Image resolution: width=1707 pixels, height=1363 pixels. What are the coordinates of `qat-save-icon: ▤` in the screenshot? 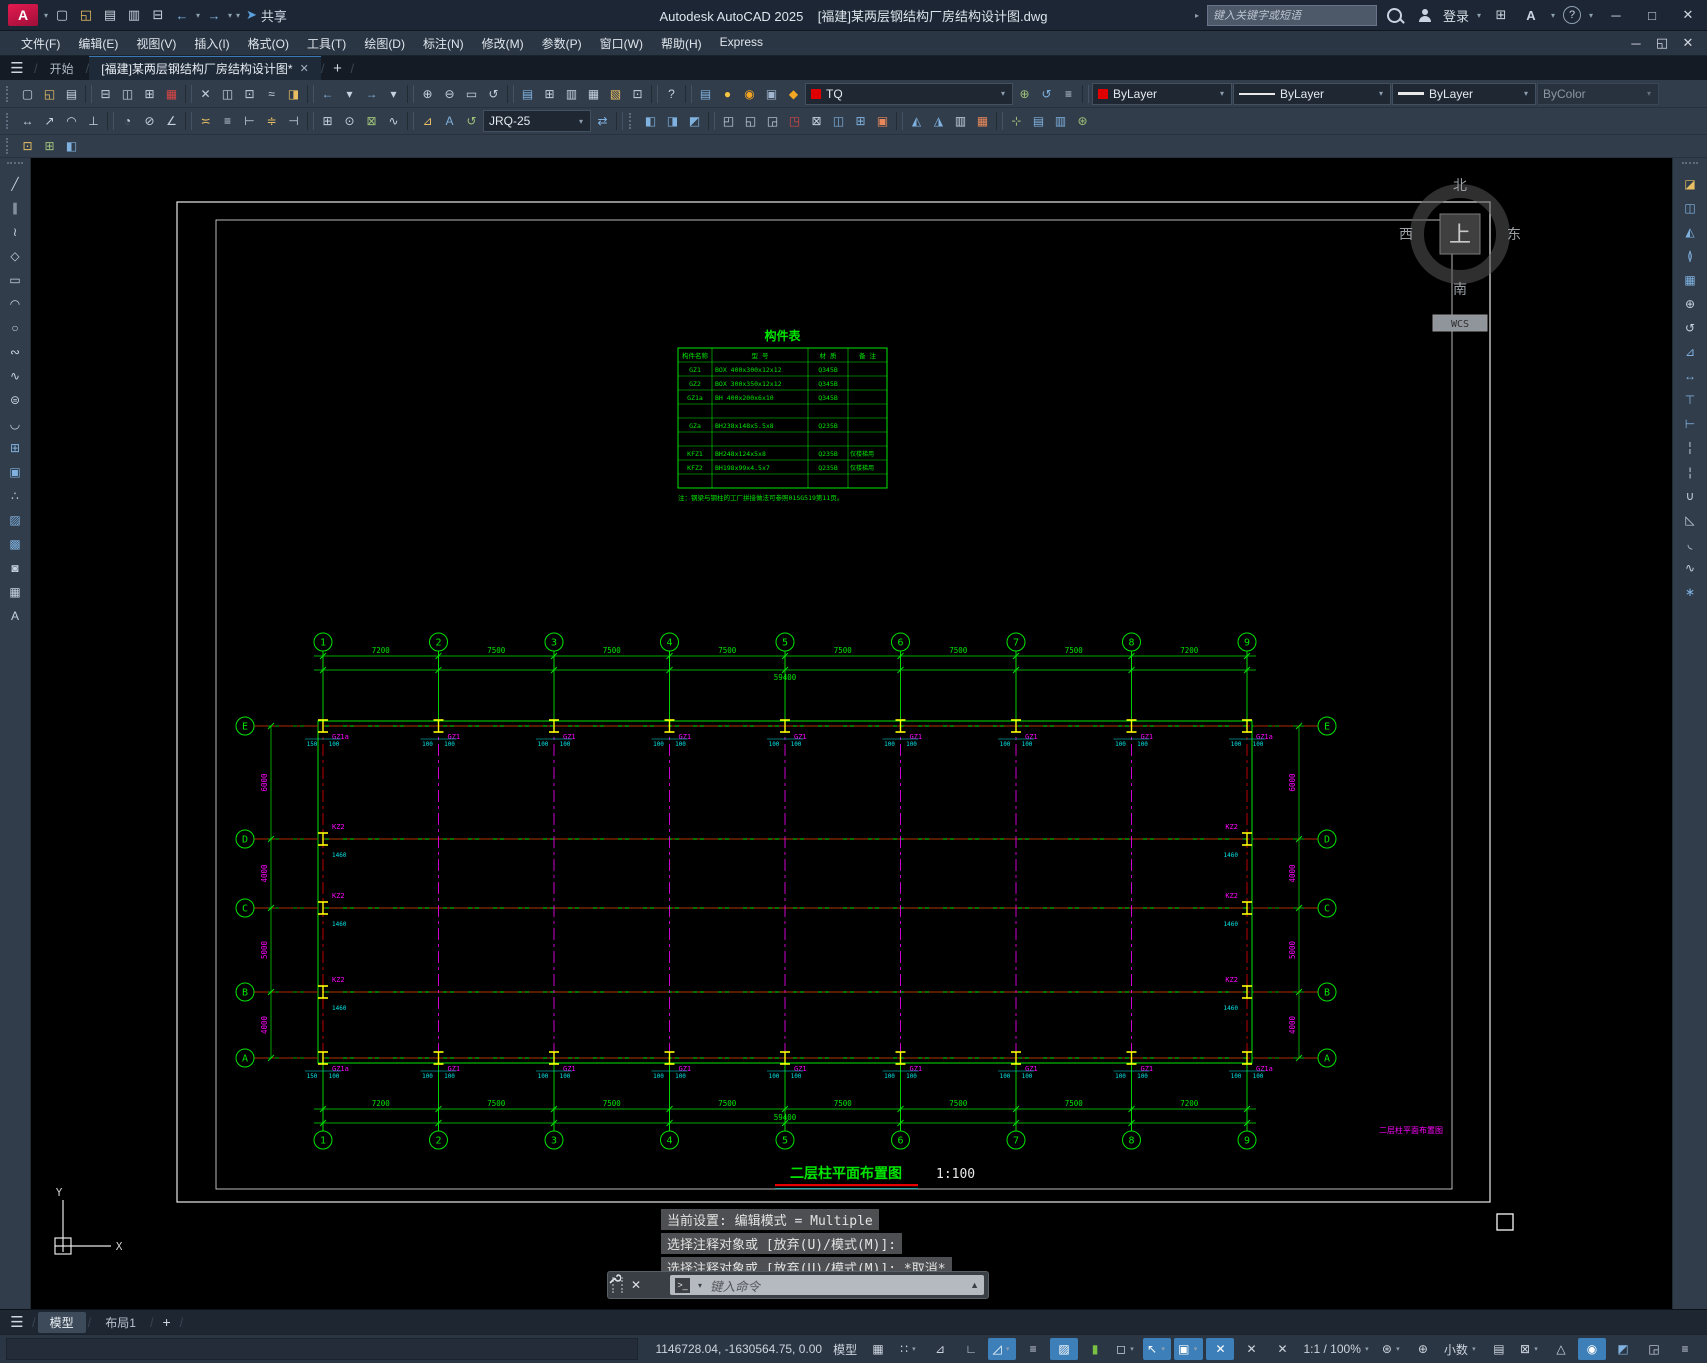 It's located at (110, 15).